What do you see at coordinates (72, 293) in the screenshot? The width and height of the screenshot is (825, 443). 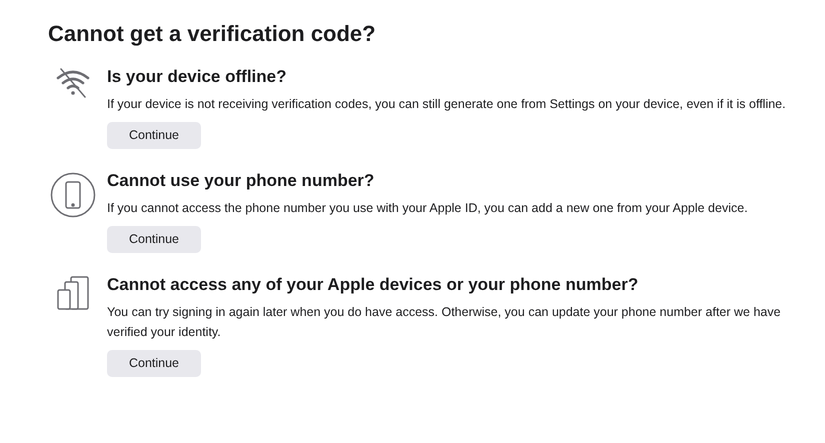 I see `devices-icon` at bounding box center [72, 293].